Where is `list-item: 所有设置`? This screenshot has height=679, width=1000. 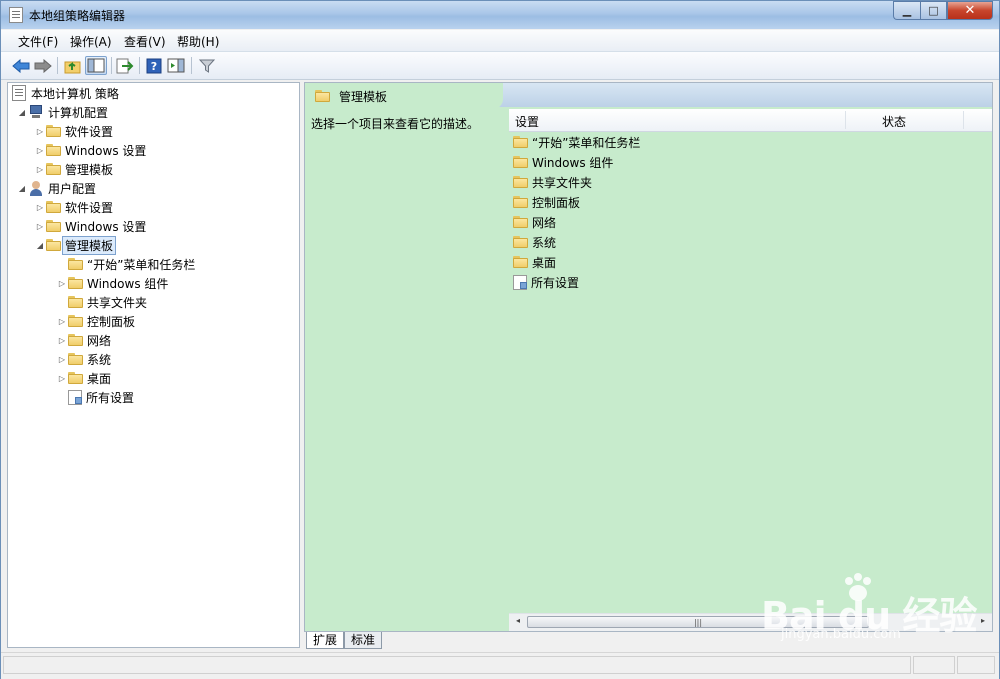 list-item: 所有设置 is located at coordinates (546, 282).